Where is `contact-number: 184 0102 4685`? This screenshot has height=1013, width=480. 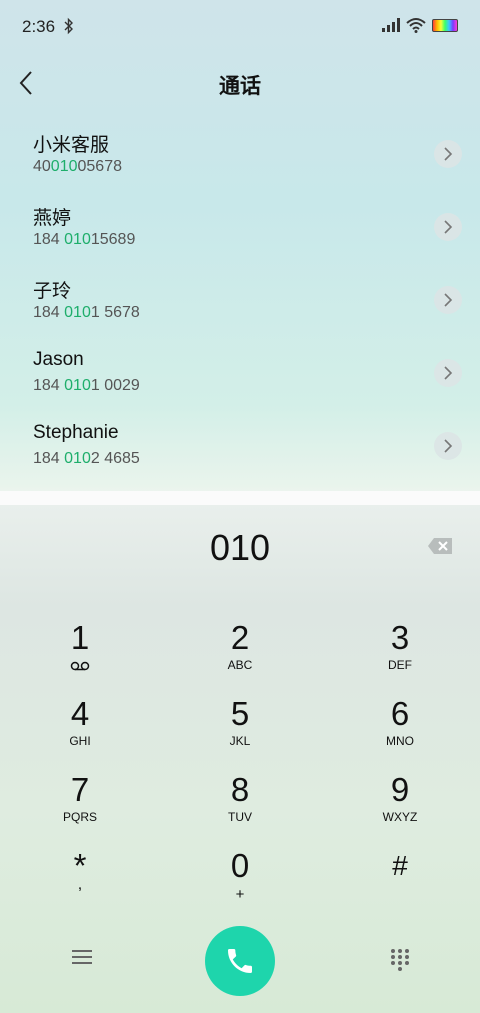 contact-number: 184 0102 4685 is located at coordinates (86, 459).